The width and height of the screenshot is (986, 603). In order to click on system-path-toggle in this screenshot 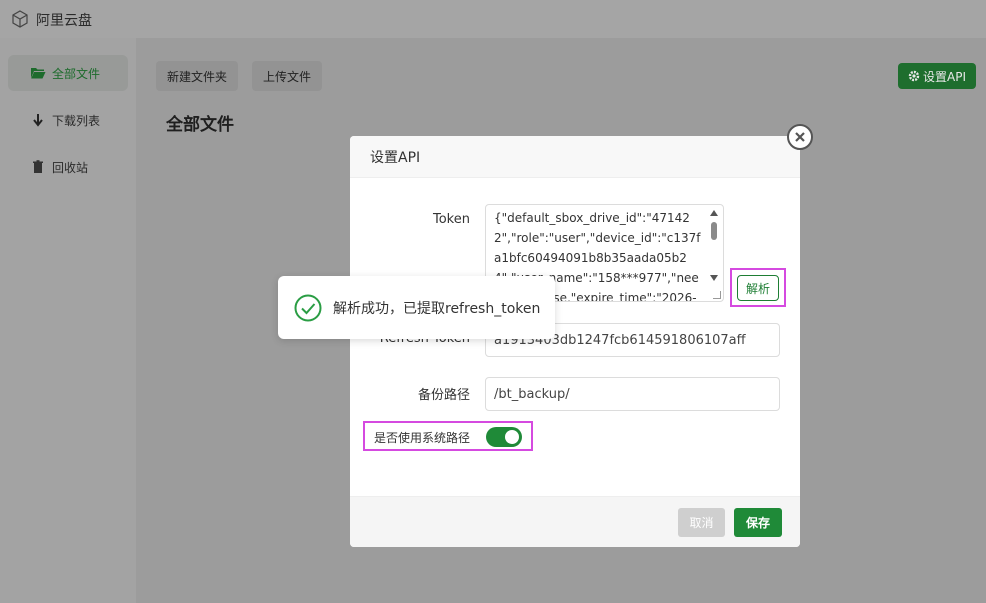, I will do `click(504, 437)`.